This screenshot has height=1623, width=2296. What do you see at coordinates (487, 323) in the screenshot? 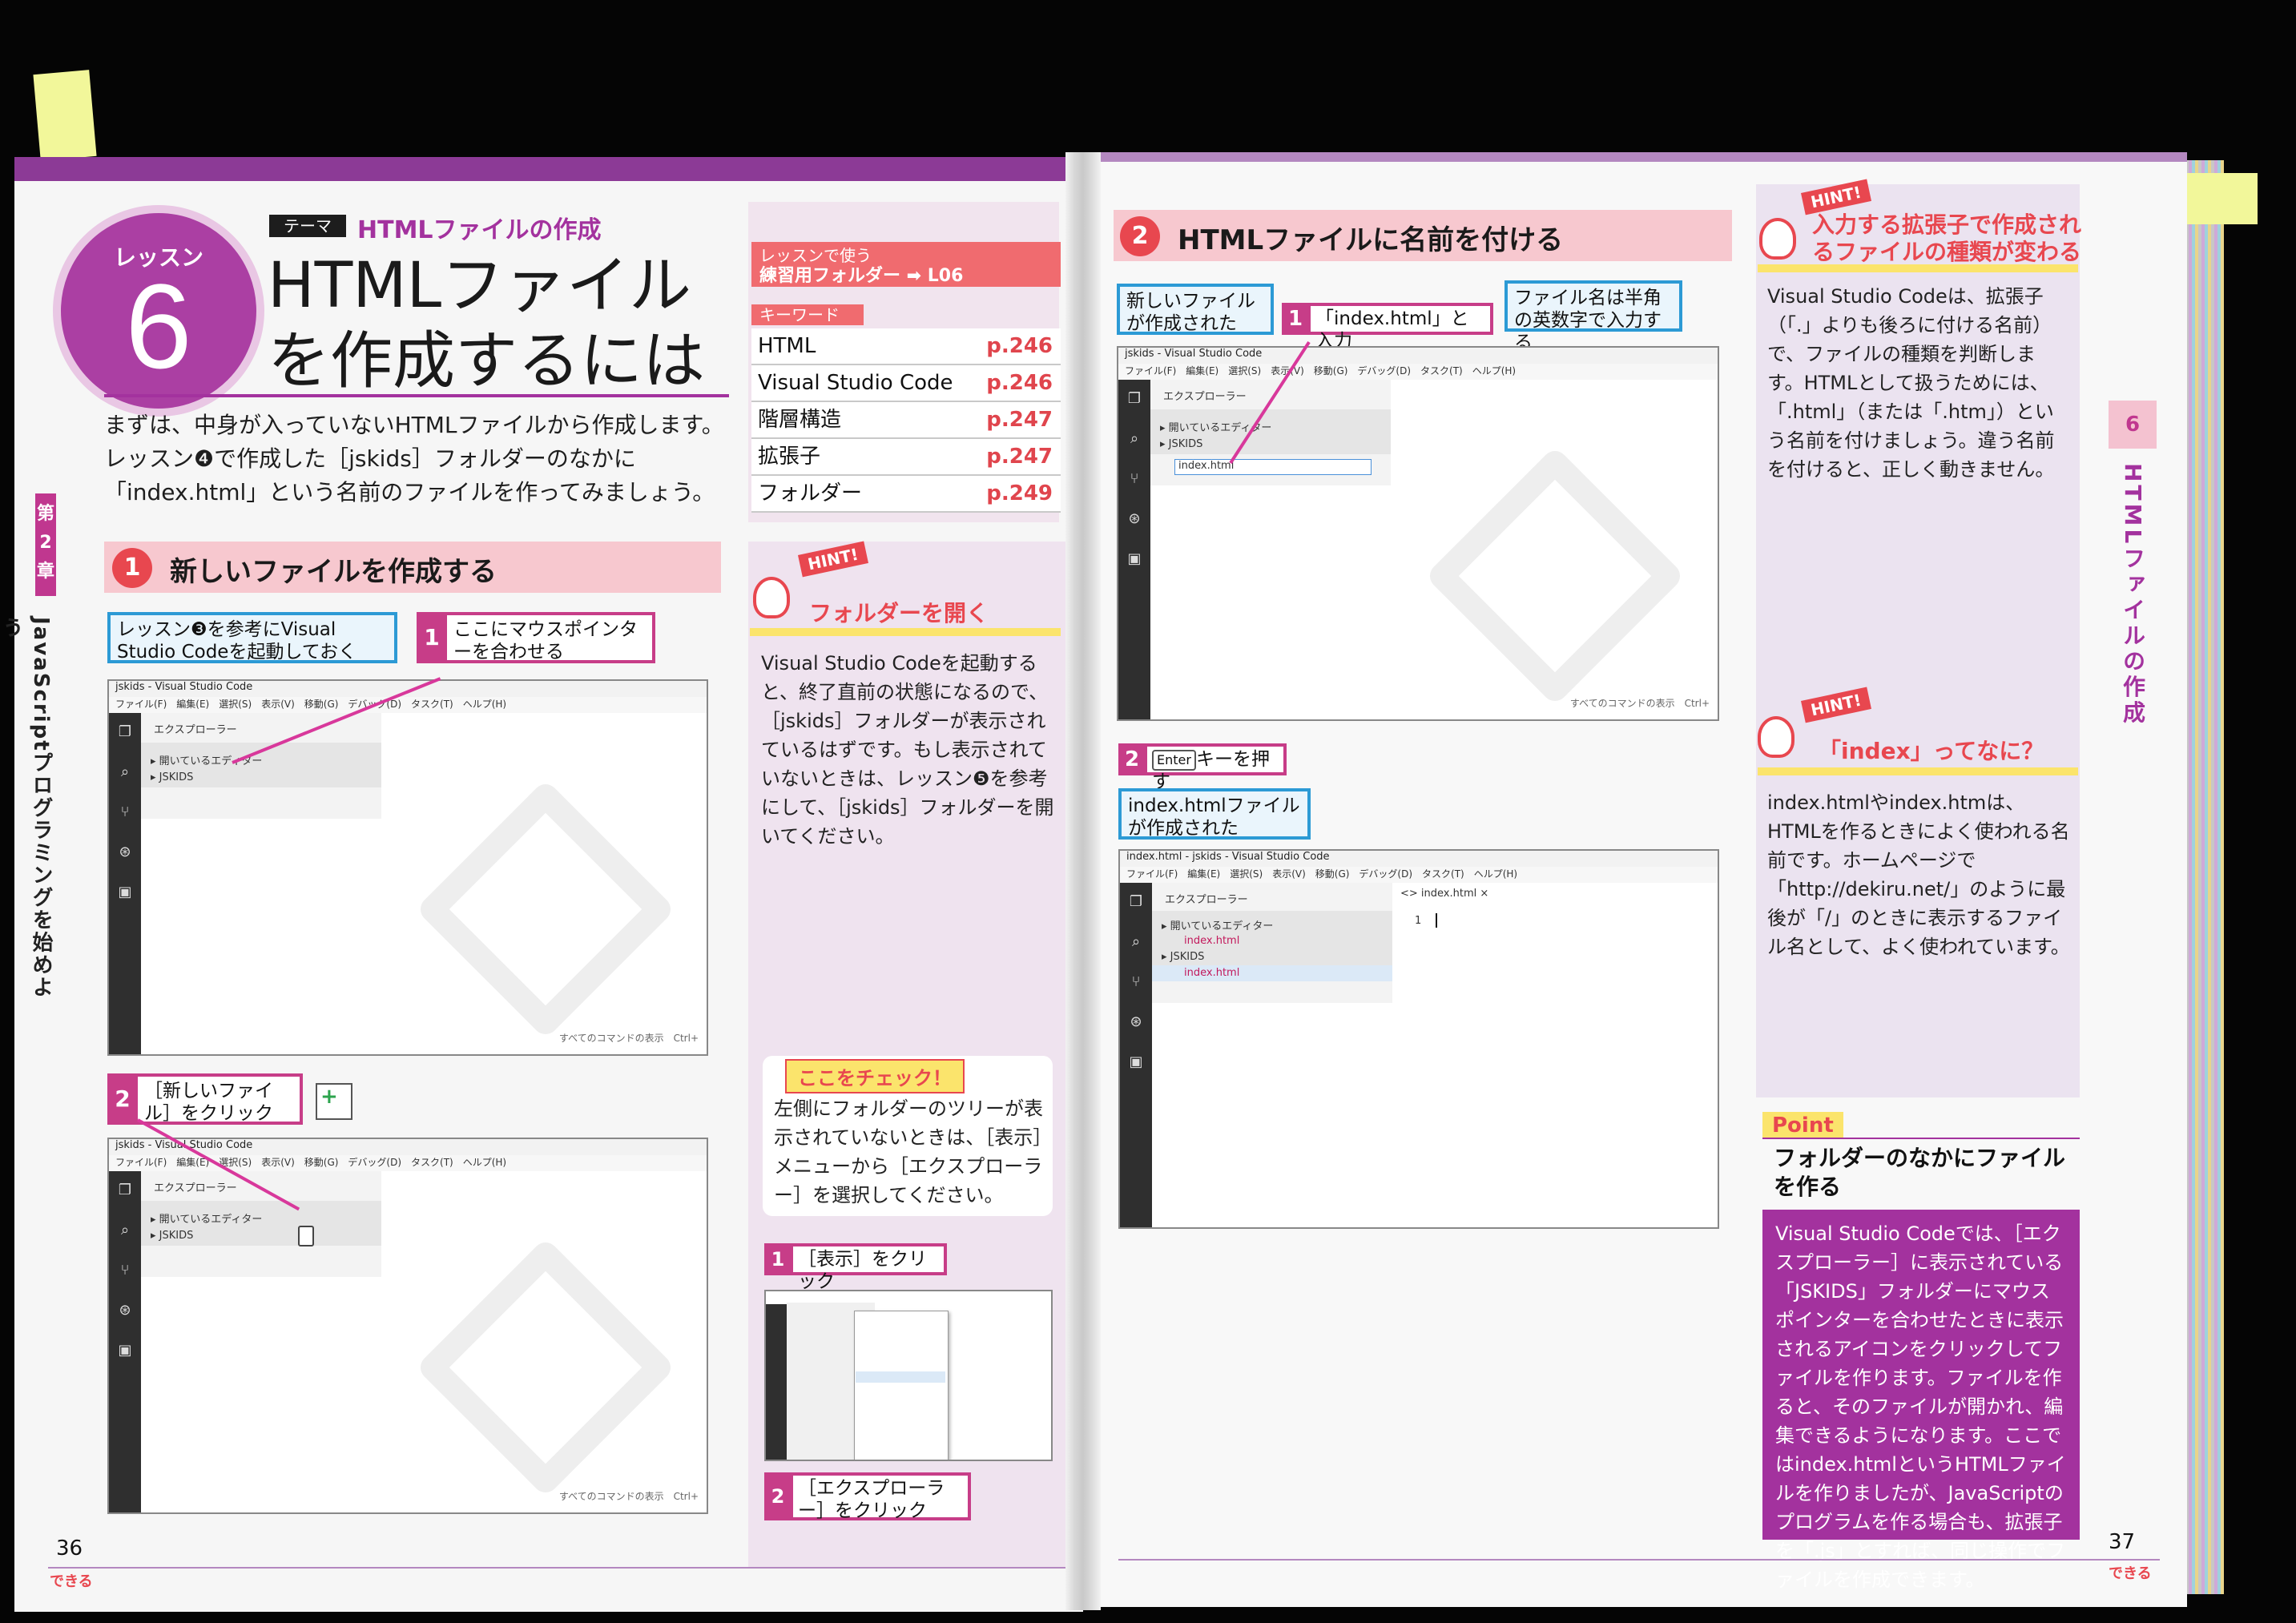
I see `lesson-title: HTMLファイルを作成するには` at bounding box center [487, 323].